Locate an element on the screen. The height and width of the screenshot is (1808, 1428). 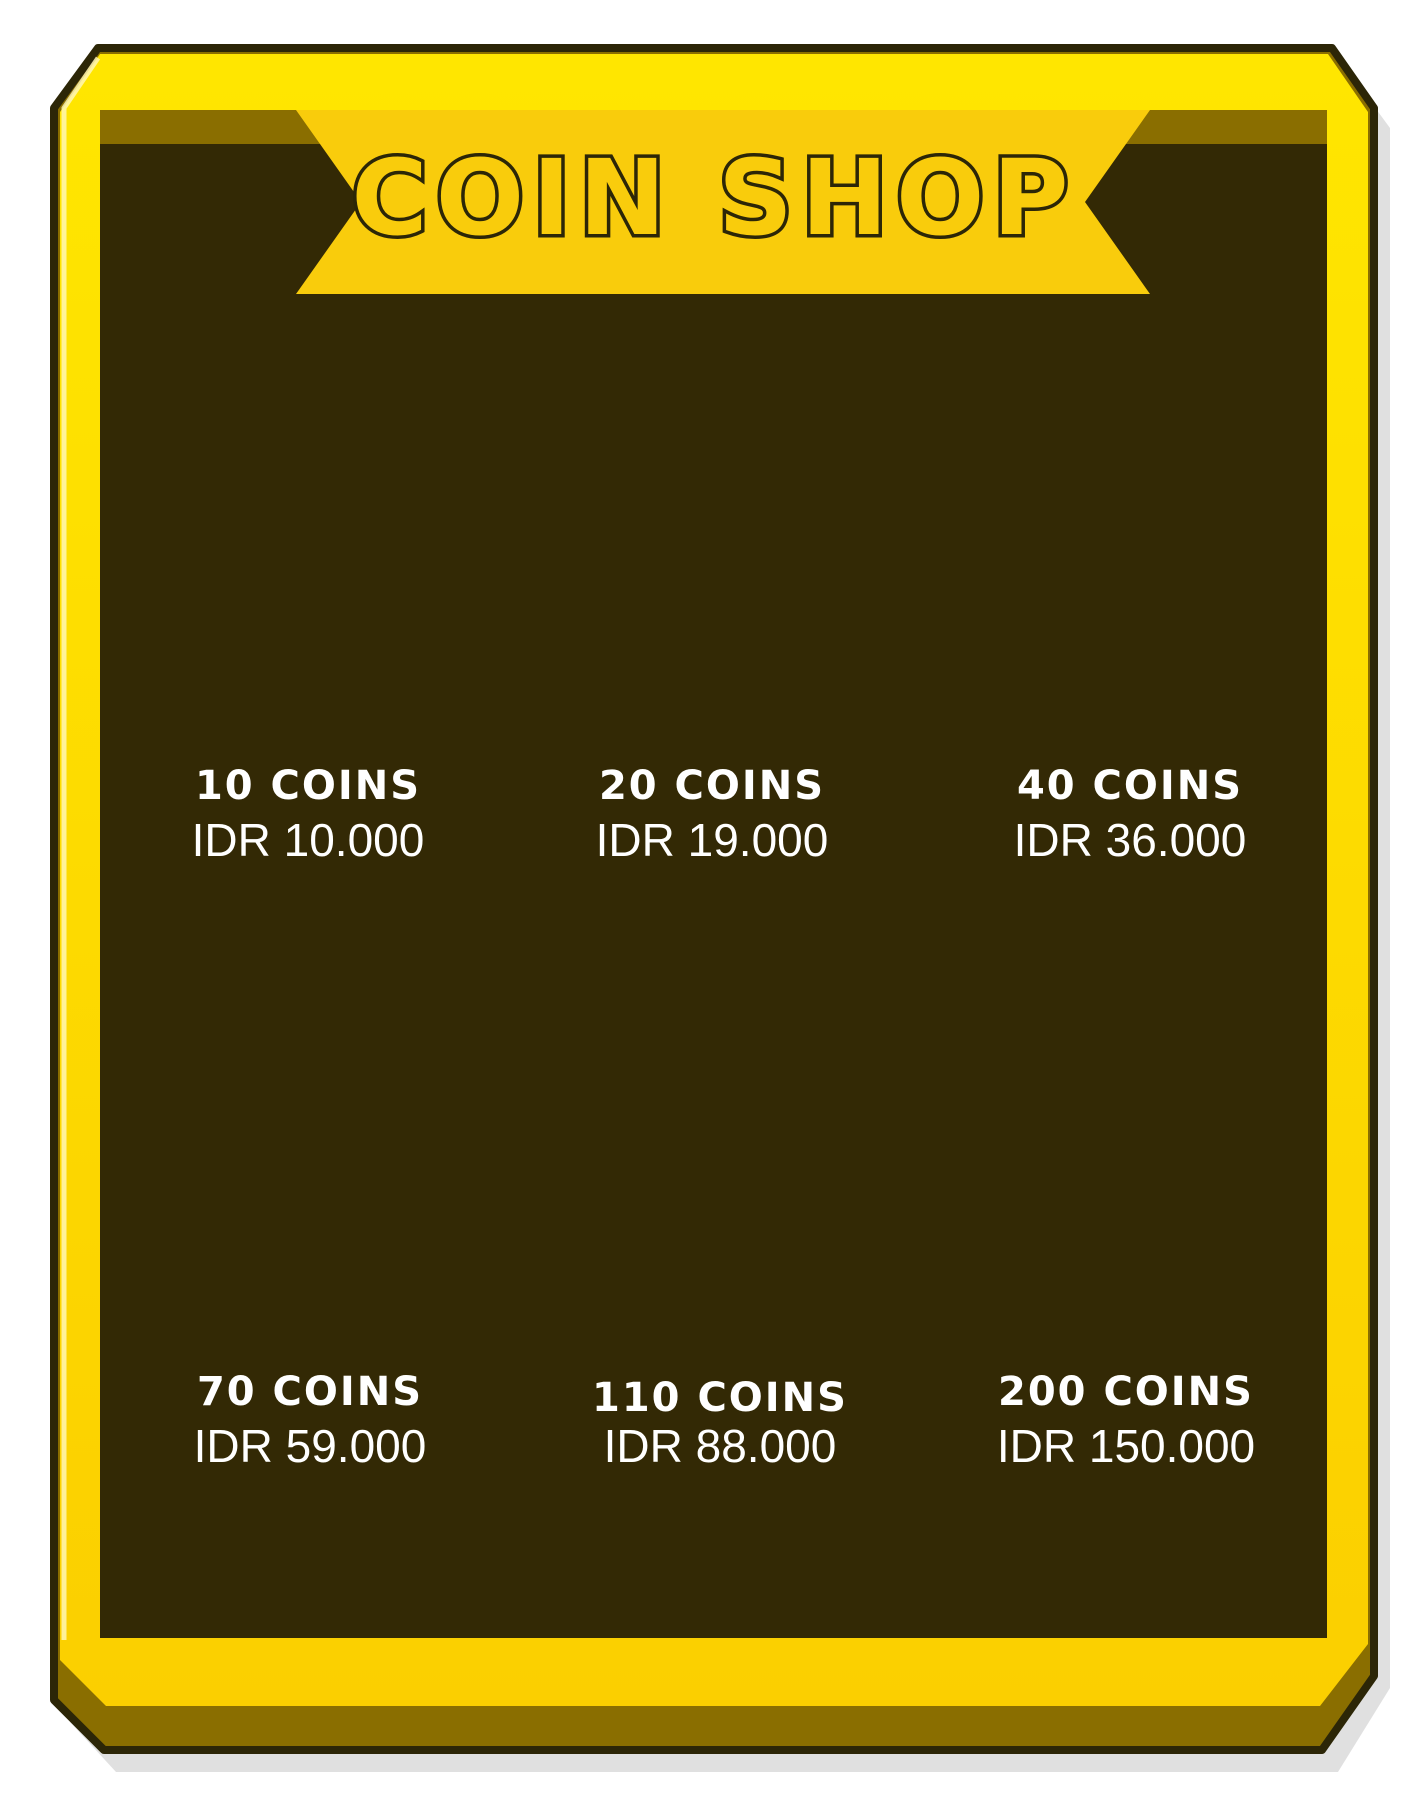
offer-item-200-coins: 200 COINS IDR 150.000 is located at coordinates (1126, 1420).